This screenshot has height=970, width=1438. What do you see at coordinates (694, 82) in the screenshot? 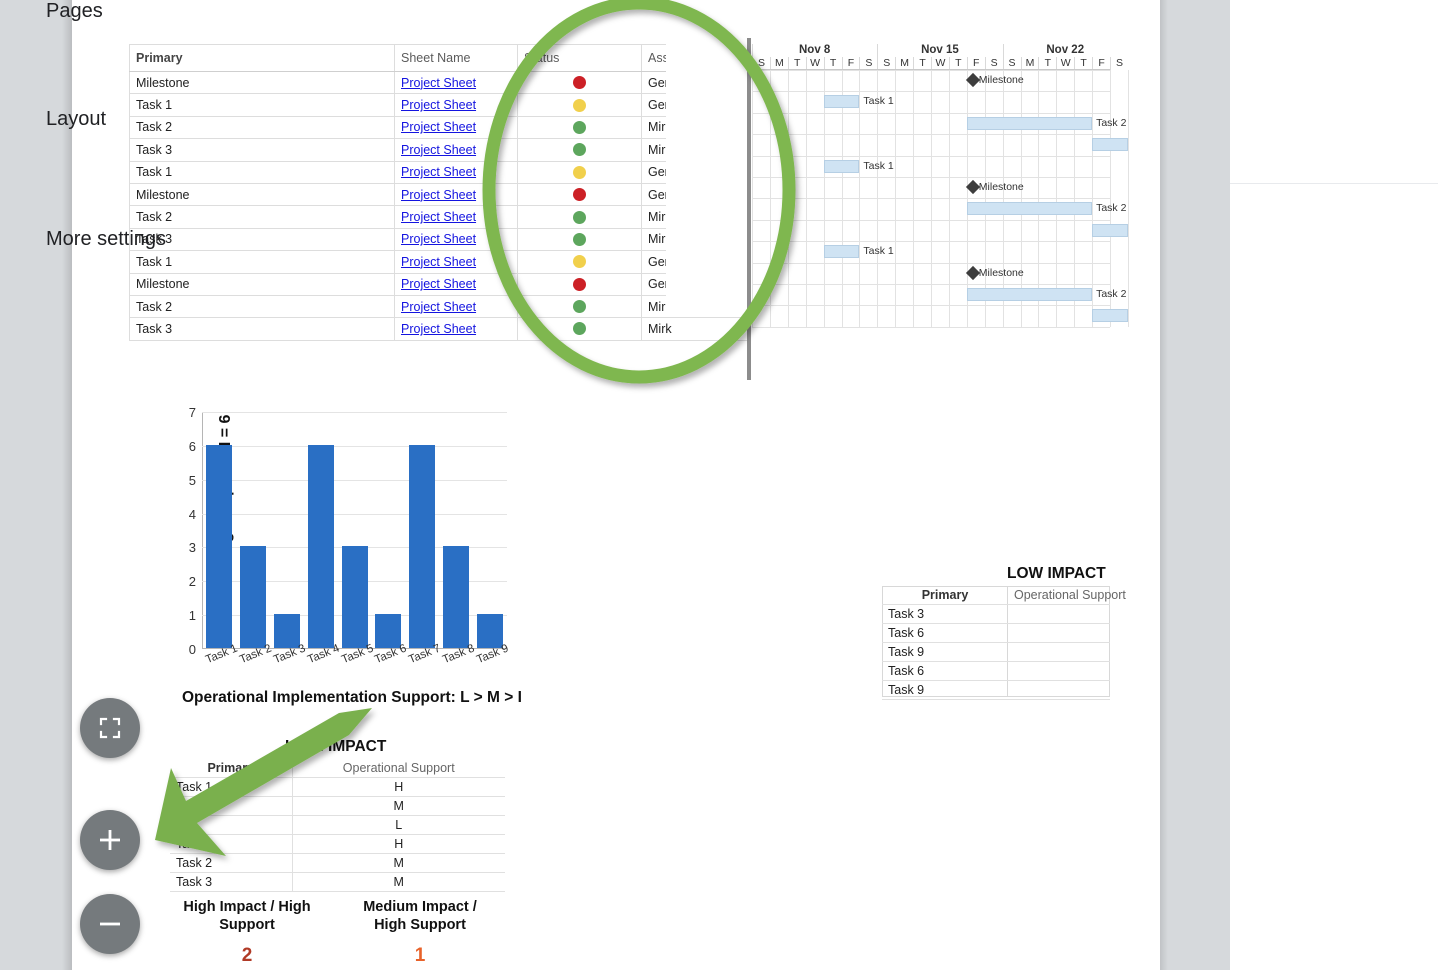
I see `cell-assigned-to: Genevieve P.` at bounding box center [694, 82].